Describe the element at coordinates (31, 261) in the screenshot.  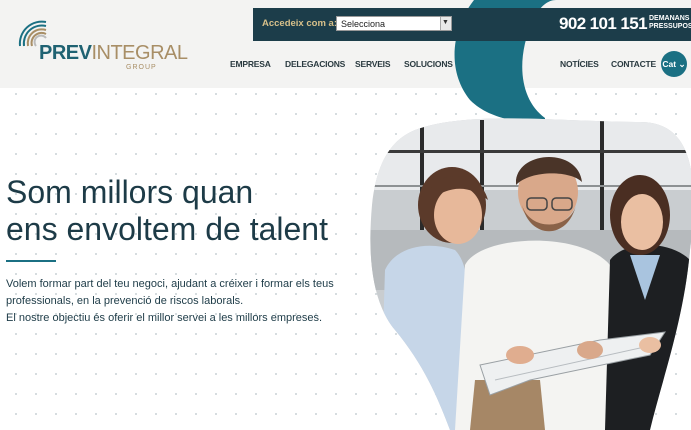
I see `title-divider` at that location.